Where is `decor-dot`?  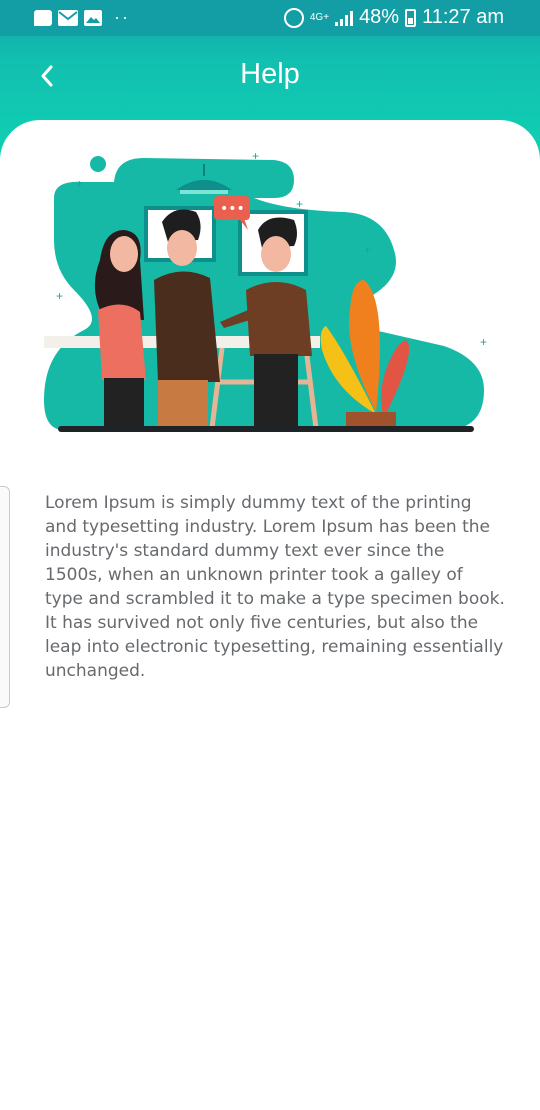 decor-dot is located at coordinates (98, 164).